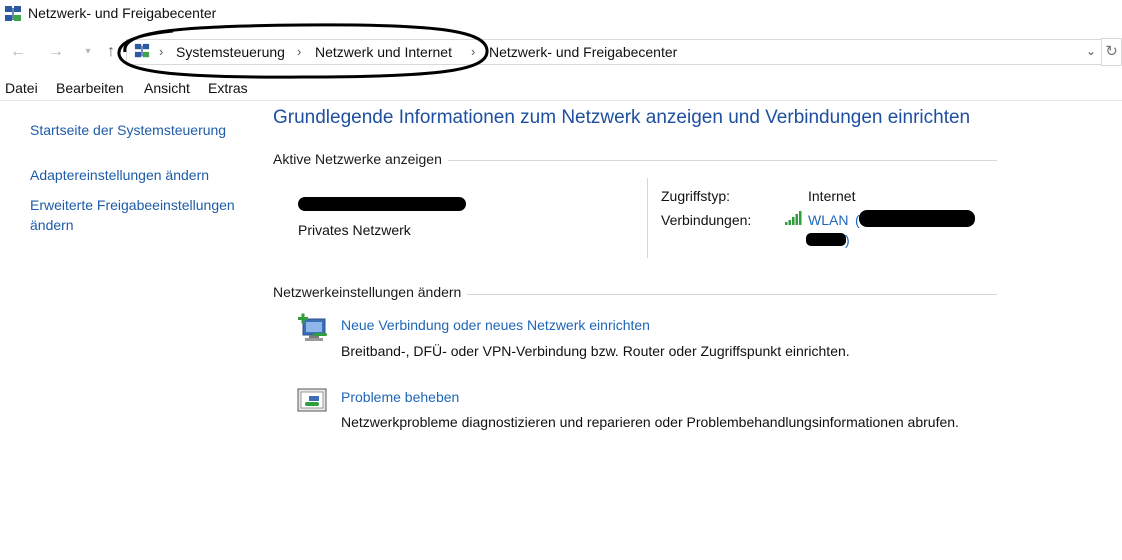 This screenshot has width=1122, height=560. Describe the element at coordinates (18, 52) in the screenshot. I see `back-arrow-icon: ←` at that location.